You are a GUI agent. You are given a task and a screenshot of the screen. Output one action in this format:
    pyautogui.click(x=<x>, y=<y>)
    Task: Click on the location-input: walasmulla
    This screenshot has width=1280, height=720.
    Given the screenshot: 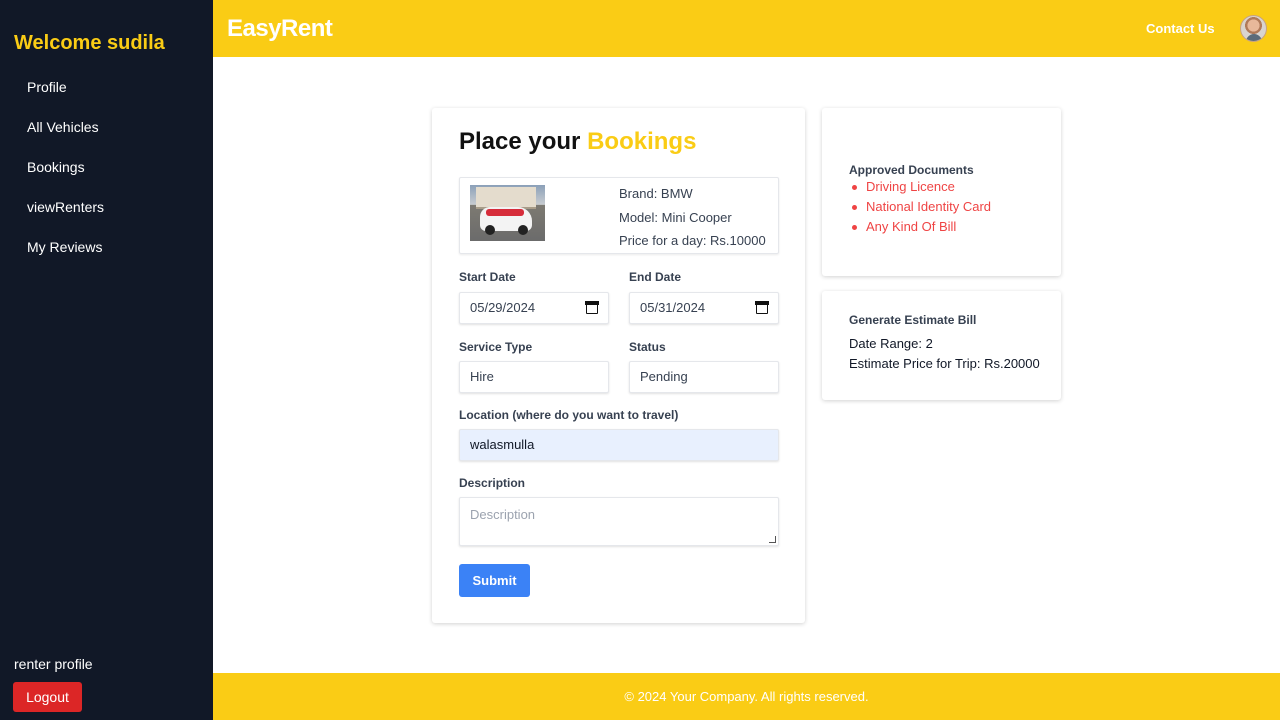 What is the action you would take?
    pyautogui.click(x=619, y=445)
    